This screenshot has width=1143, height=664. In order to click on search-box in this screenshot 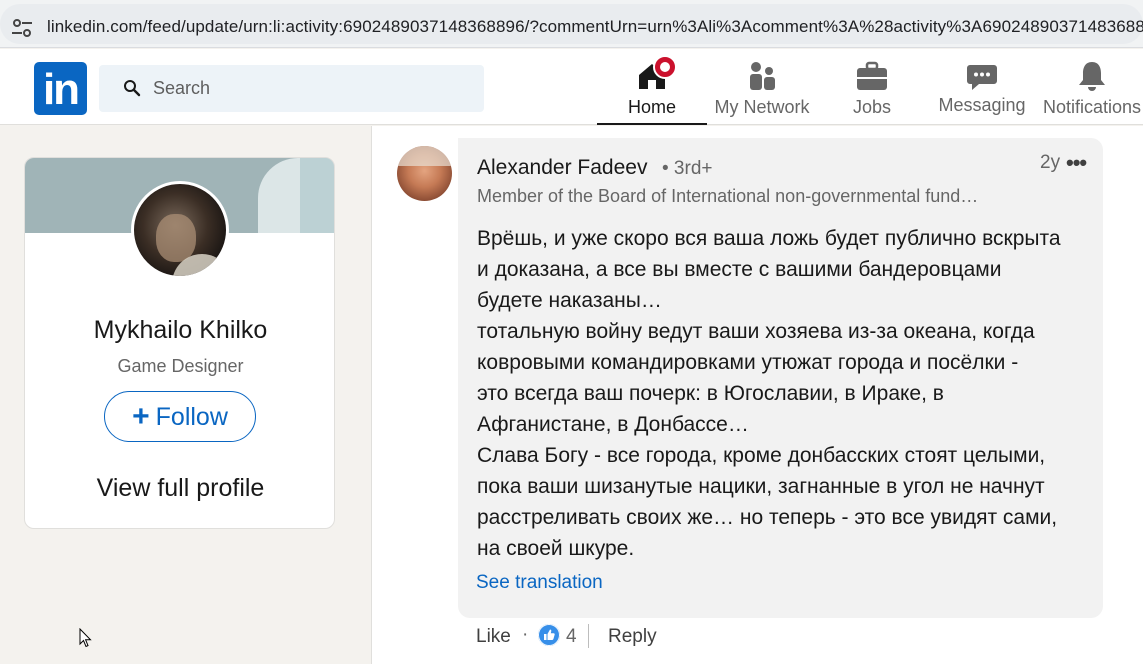, I will do `click(291, 88)`.